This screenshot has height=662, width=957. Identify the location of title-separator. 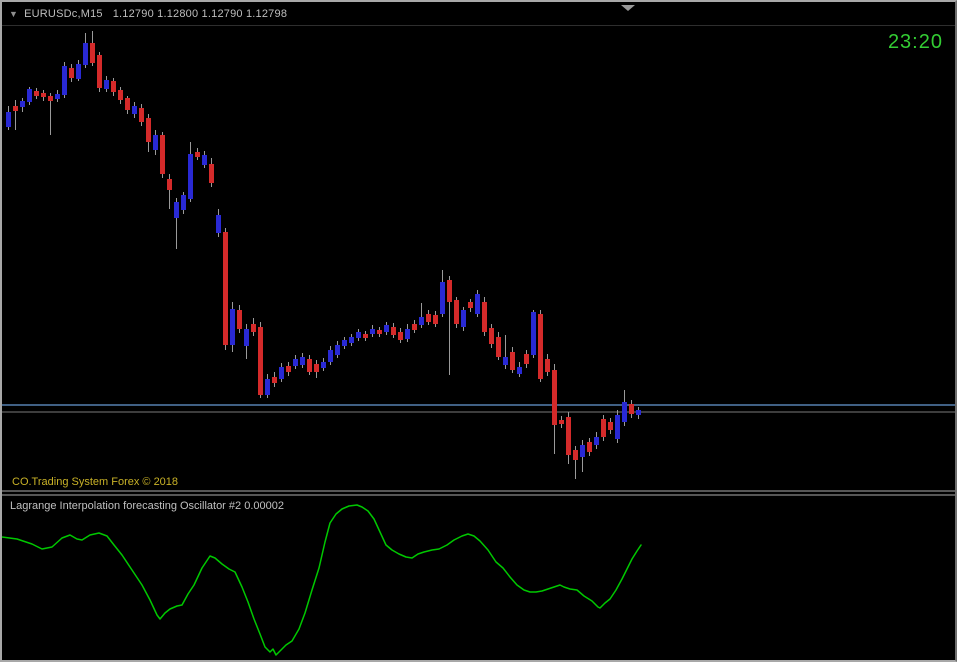
(478, 25).